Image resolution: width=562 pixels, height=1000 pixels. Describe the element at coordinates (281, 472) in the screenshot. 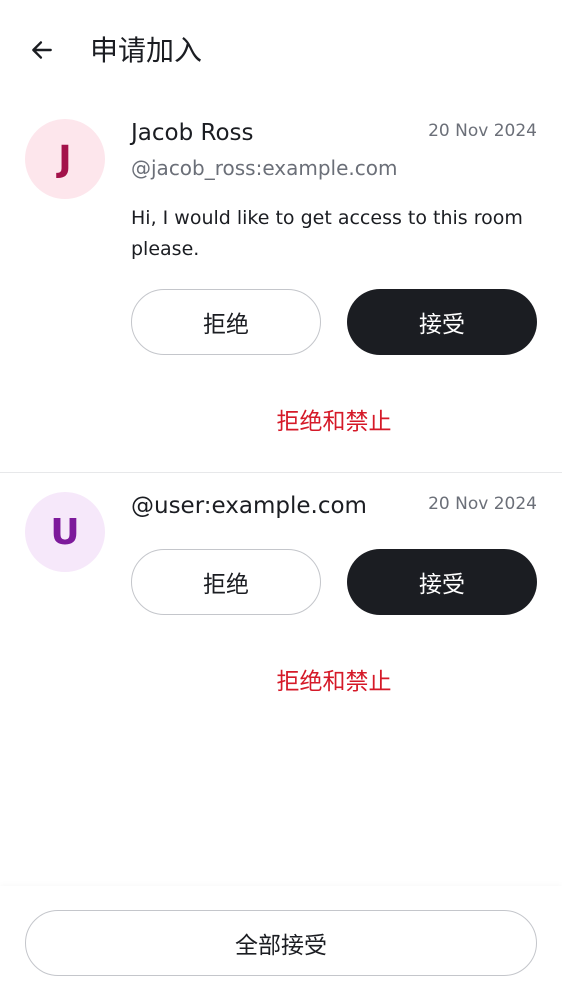

I see `divider` at that location.